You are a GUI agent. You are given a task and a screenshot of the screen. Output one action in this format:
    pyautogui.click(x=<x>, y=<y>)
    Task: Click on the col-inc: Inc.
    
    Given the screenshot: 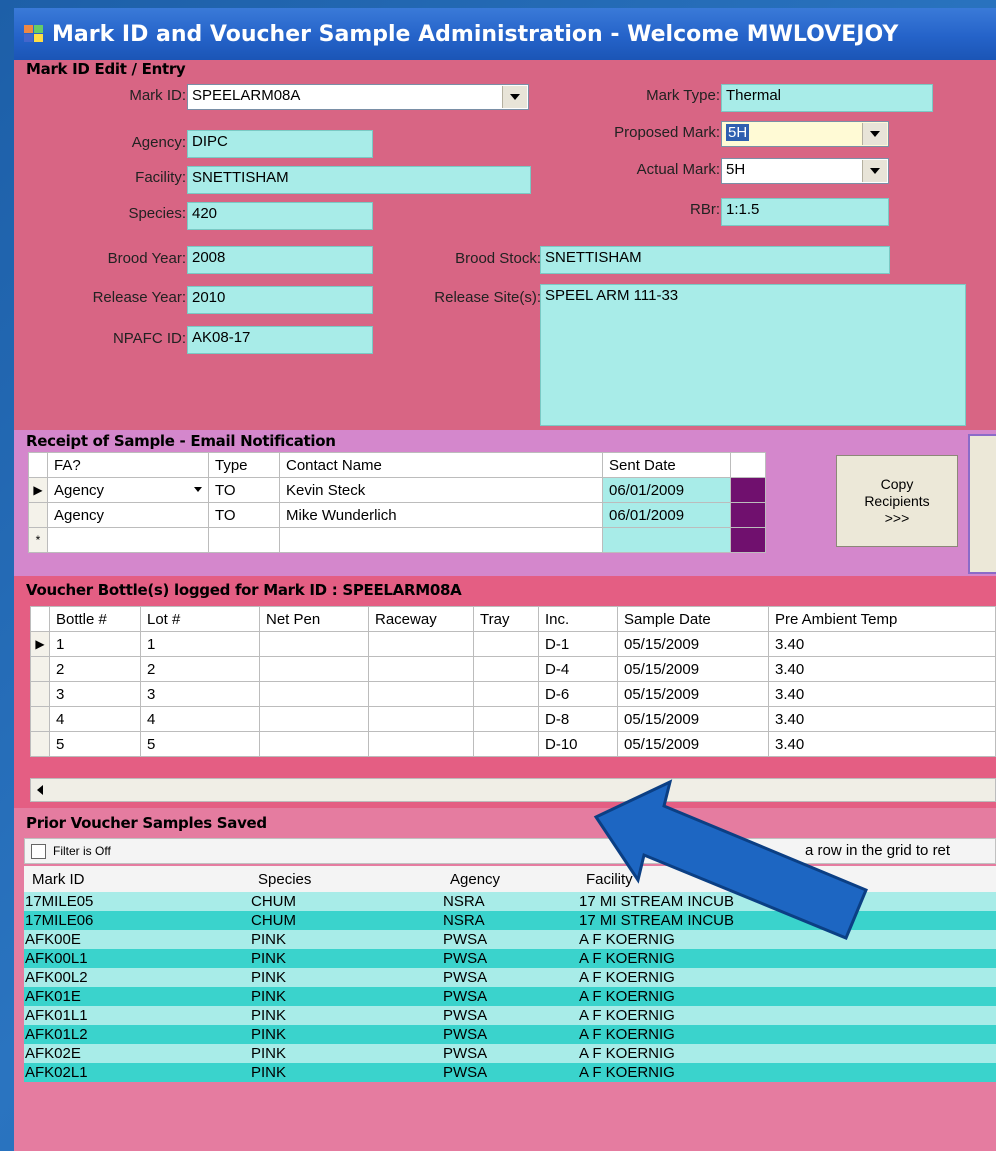 What is the action you would take?
    pyautogui.click(x=578, y=619)
    